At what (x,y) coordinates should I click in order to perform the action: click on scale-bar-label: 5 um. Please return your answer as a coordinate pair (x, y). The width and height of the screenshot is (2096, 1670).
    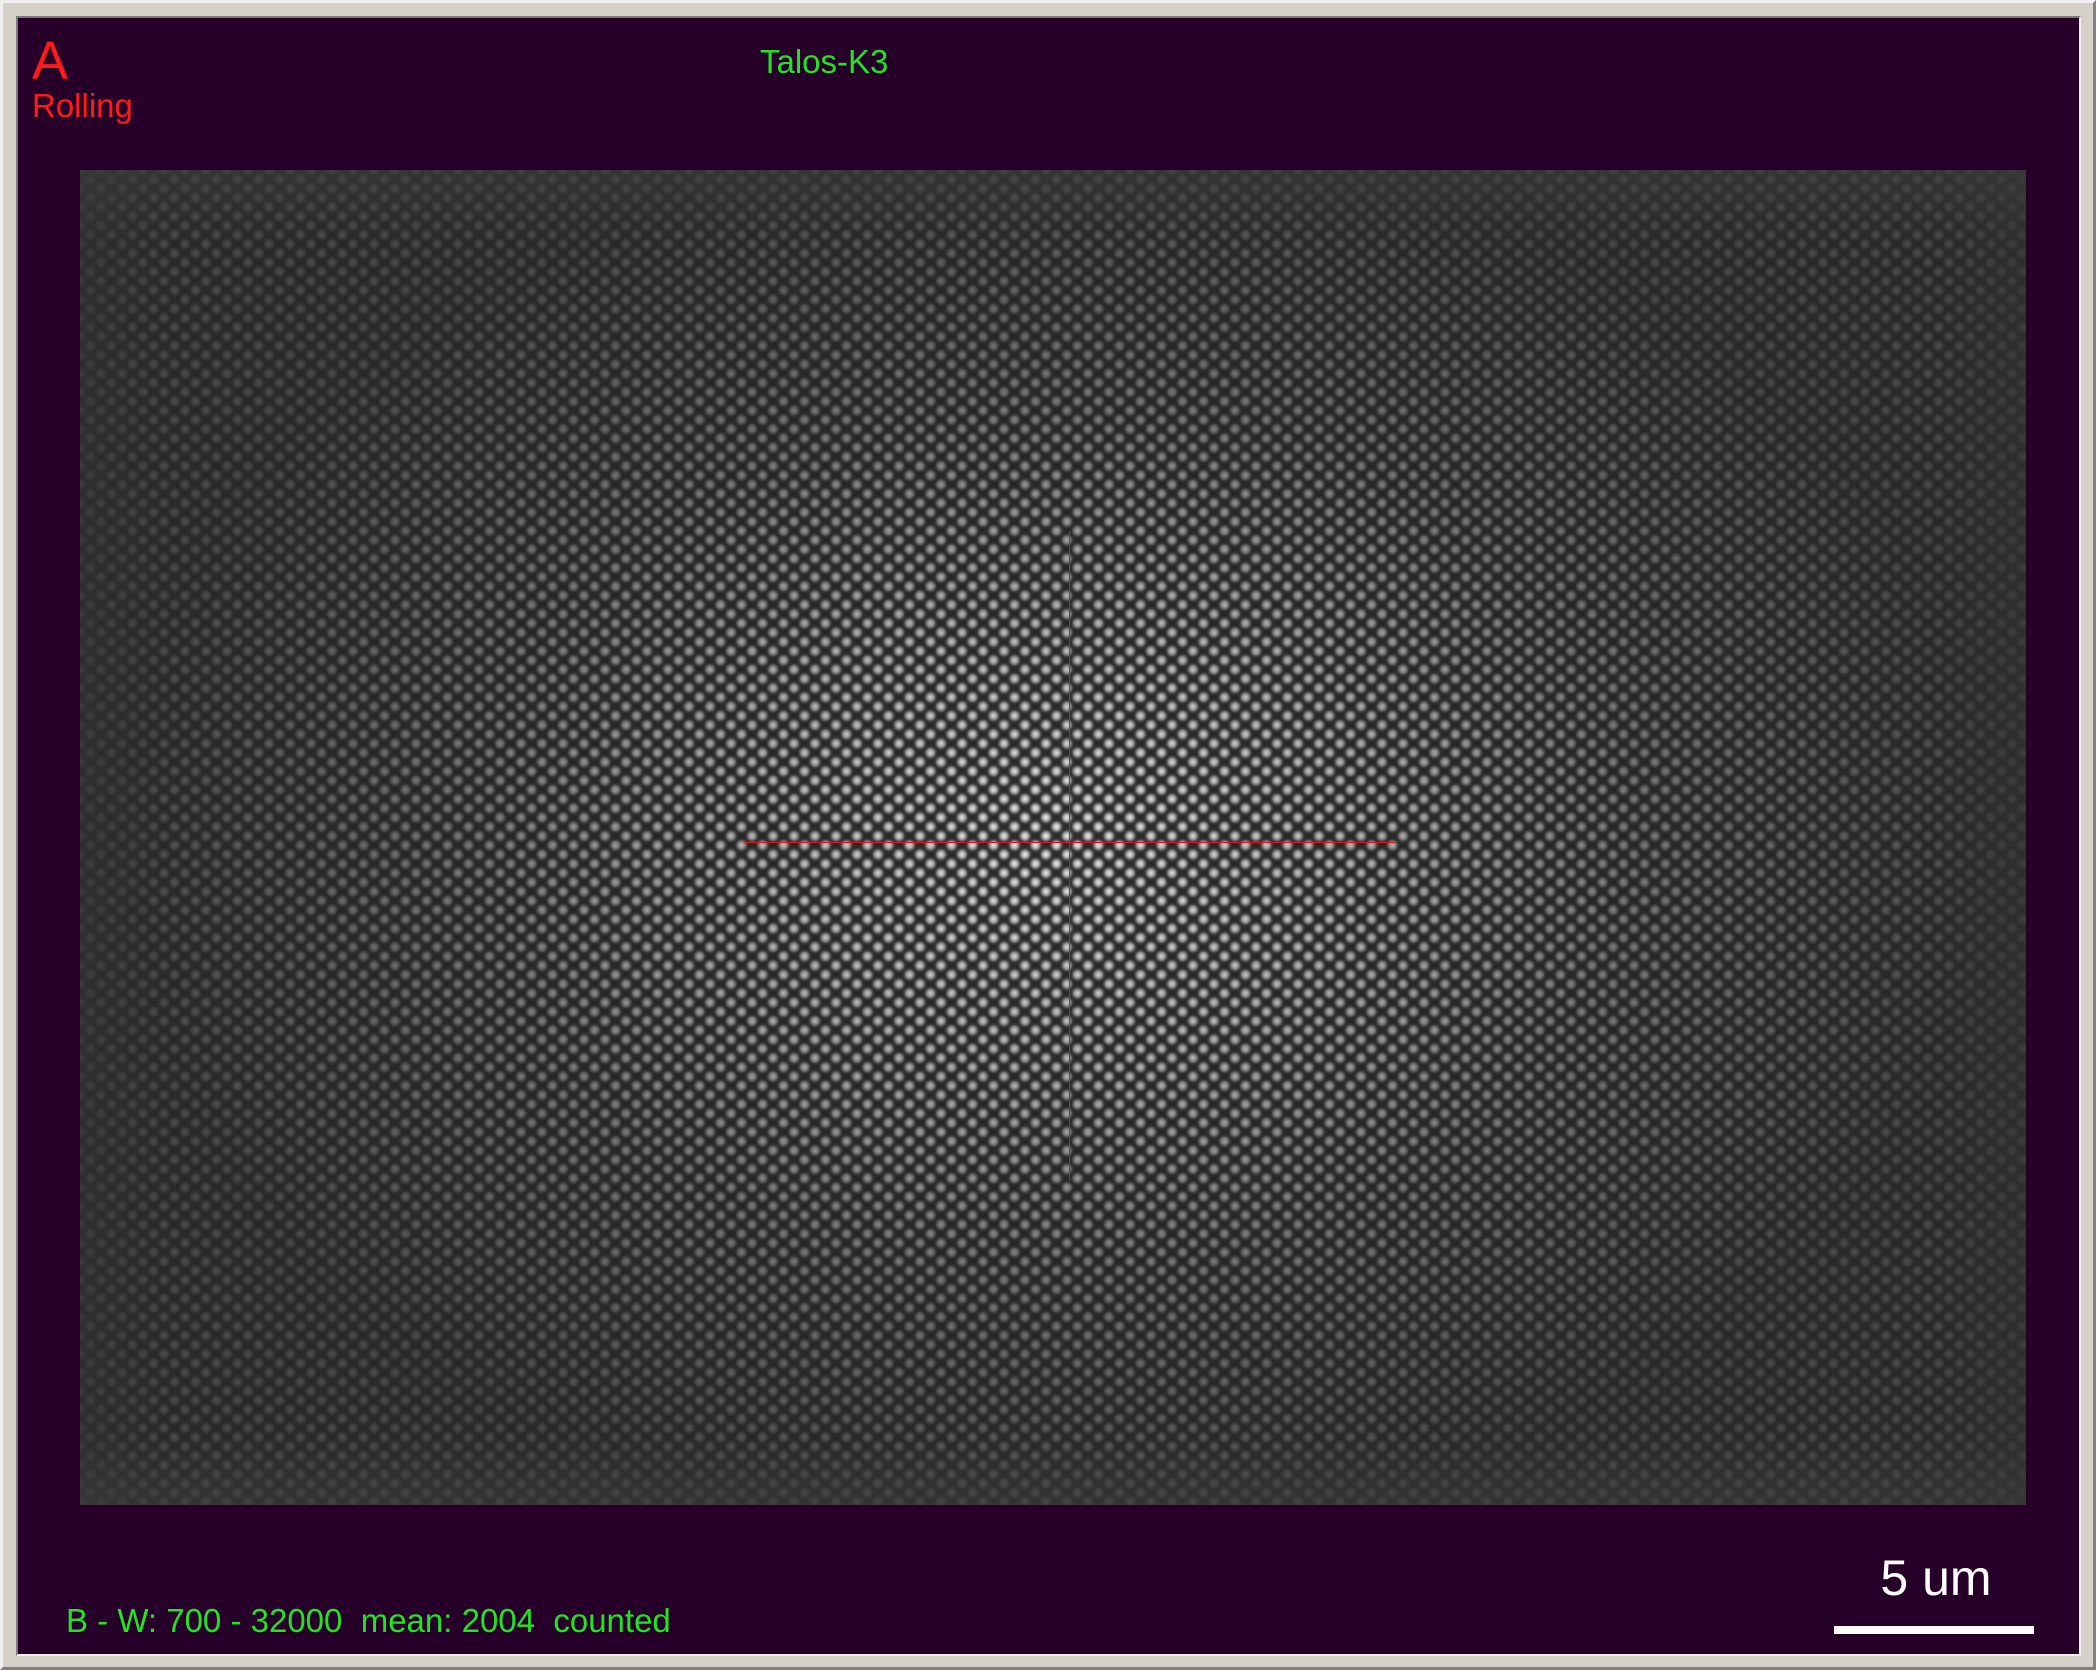
    Looking at the image, I should click on (1936, 1578).